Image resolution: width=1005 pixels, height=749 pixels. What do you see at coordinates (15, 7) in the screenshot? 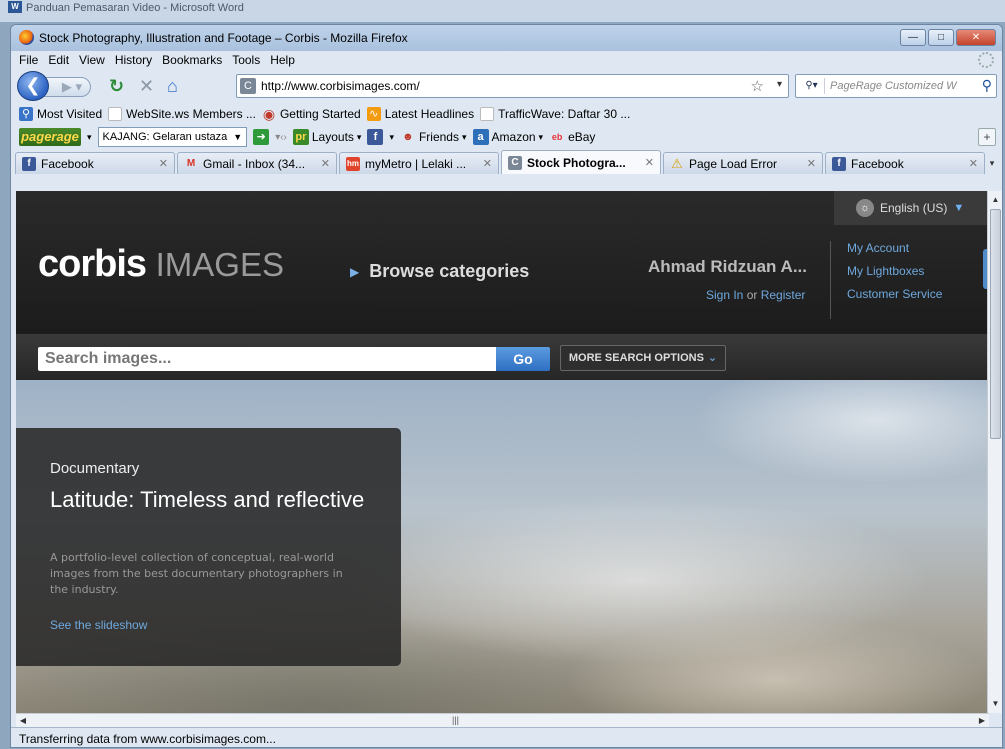
I see `word-icon: W` at bounding box center [15, 7].